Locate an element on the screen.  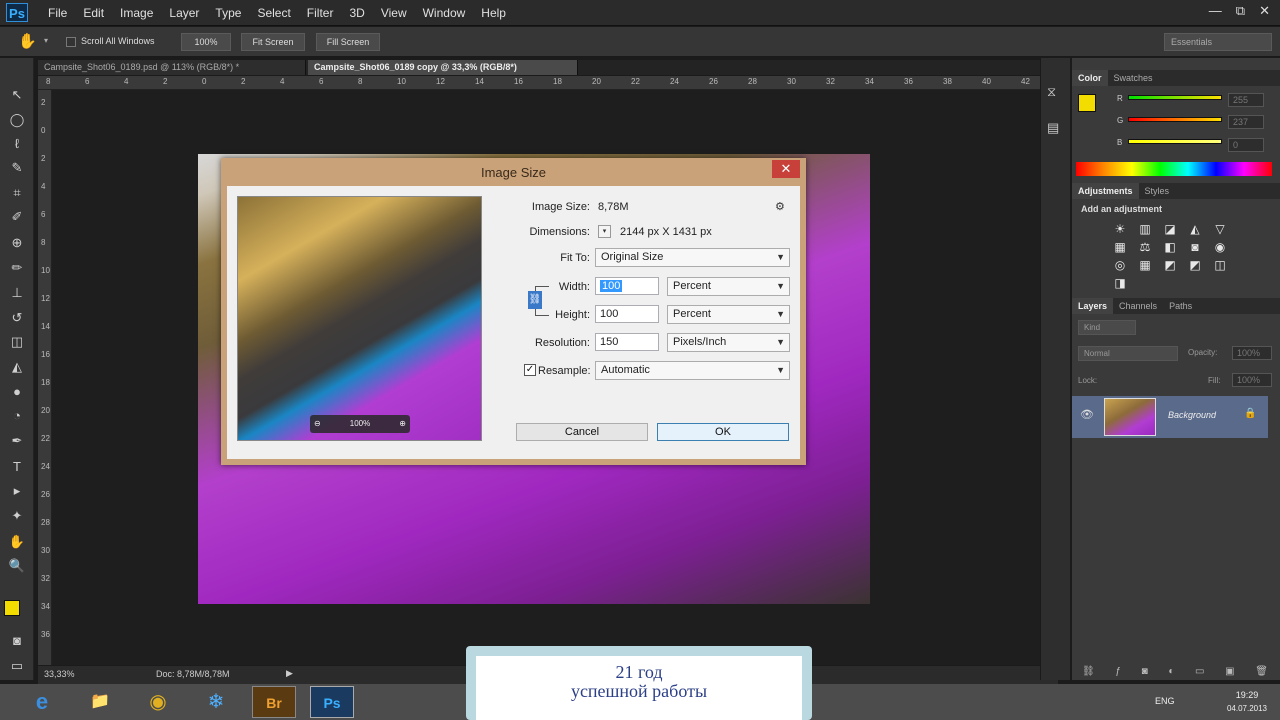
quick-select-tool-icon: ✎ is located at coordinates (17, 168).